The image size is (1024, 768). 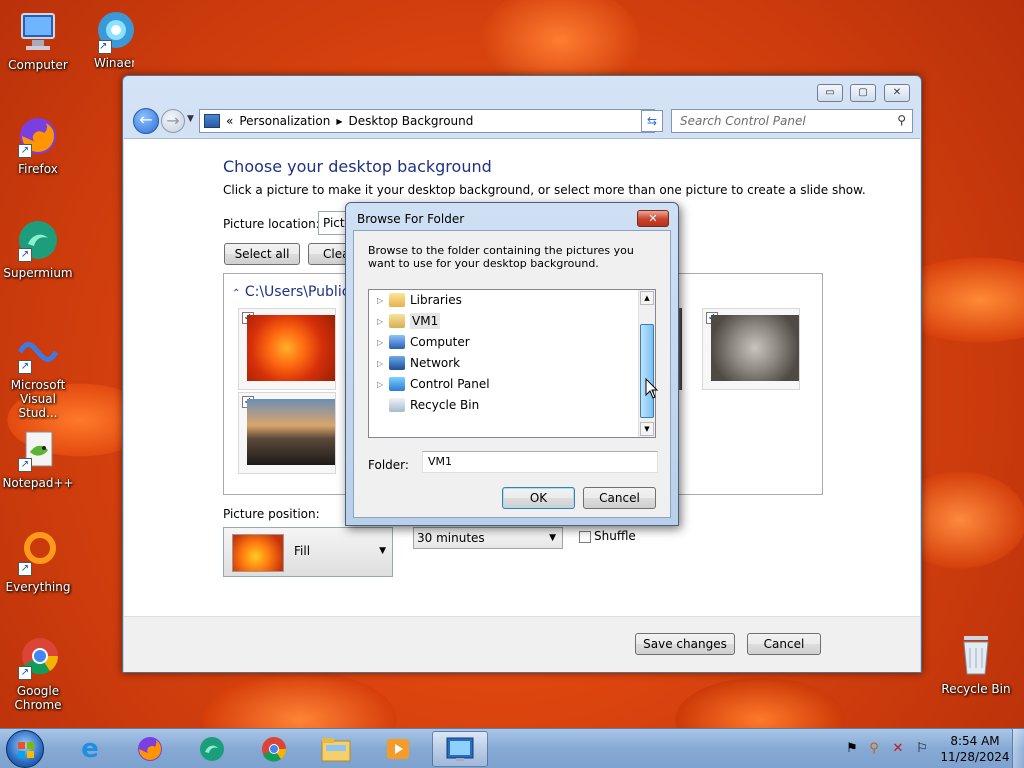 What do you see at coordinates (1018, 748) in the screenshot?
I see `show-desktop-button` at bounding box center [1018, 748].